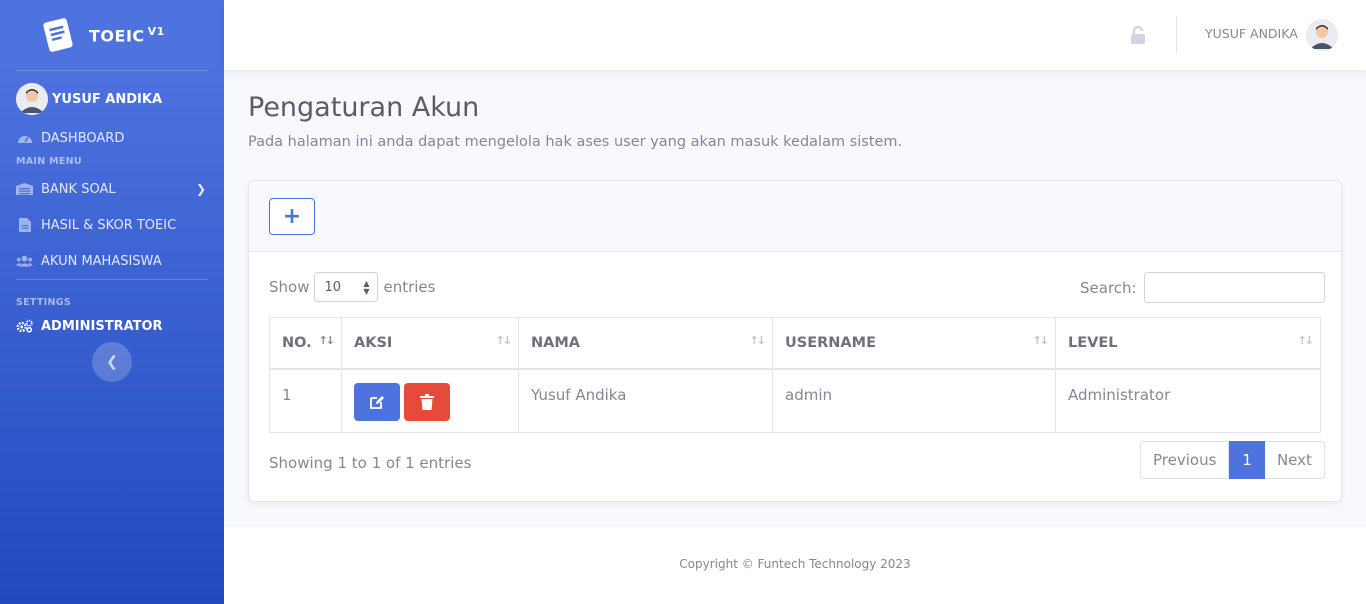 The height and width of the screenshot is (604, 1366). Describe the element at coordinates (1108, 287) in the screenshot. I see `search-label: Search:` at that location.